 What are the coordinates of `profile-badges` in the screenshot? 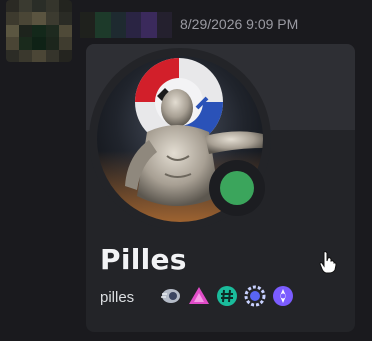 It's located at (227, 296).